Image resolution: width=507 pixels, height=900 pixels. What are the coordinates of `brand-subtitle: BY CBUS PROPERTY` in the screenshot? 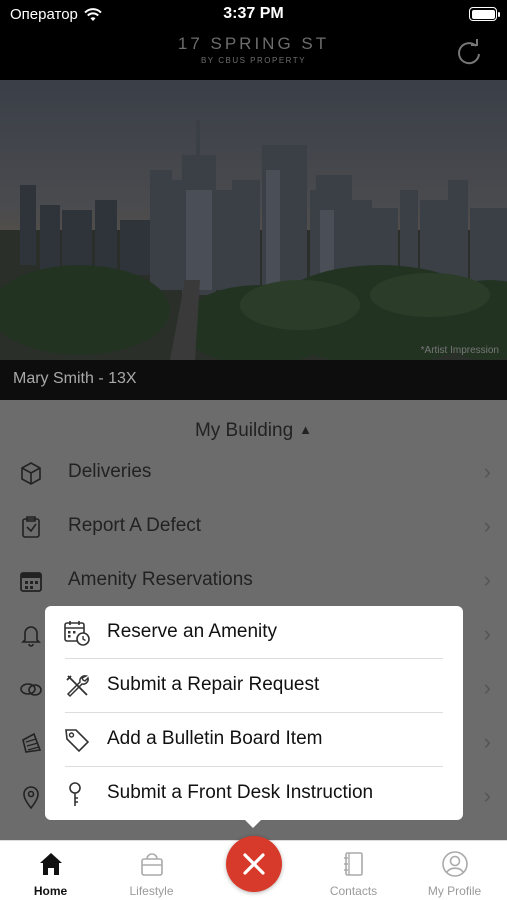 It's located at (253, 60).